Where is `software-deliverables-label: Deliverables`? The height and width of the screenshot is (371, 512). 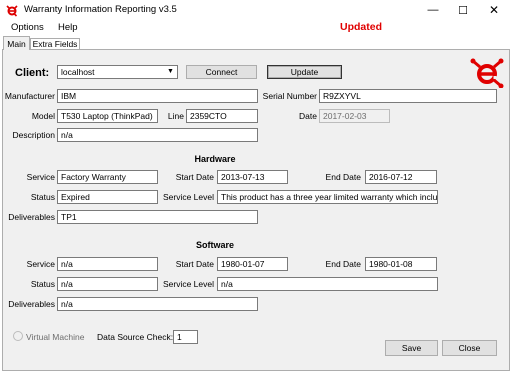
software-deliverables-label: Deliverables is located at coordinates (31, 304).